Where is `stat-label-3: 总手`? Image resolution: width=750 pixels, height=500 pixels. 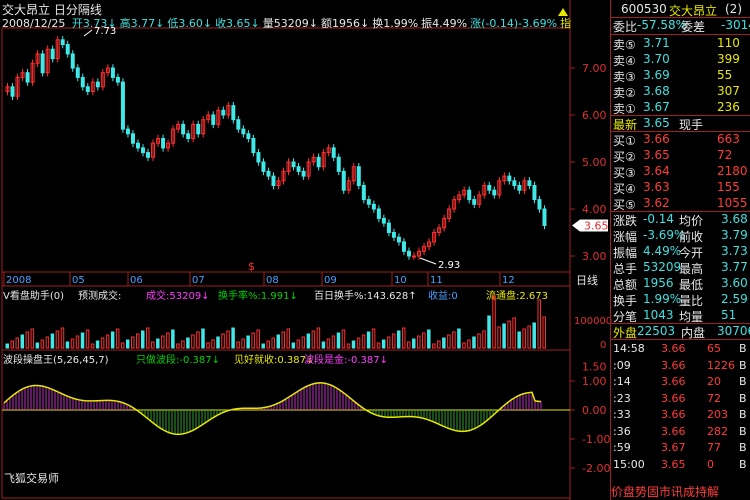
stat-label-3: 总手 is located at coordinates (625, 269).